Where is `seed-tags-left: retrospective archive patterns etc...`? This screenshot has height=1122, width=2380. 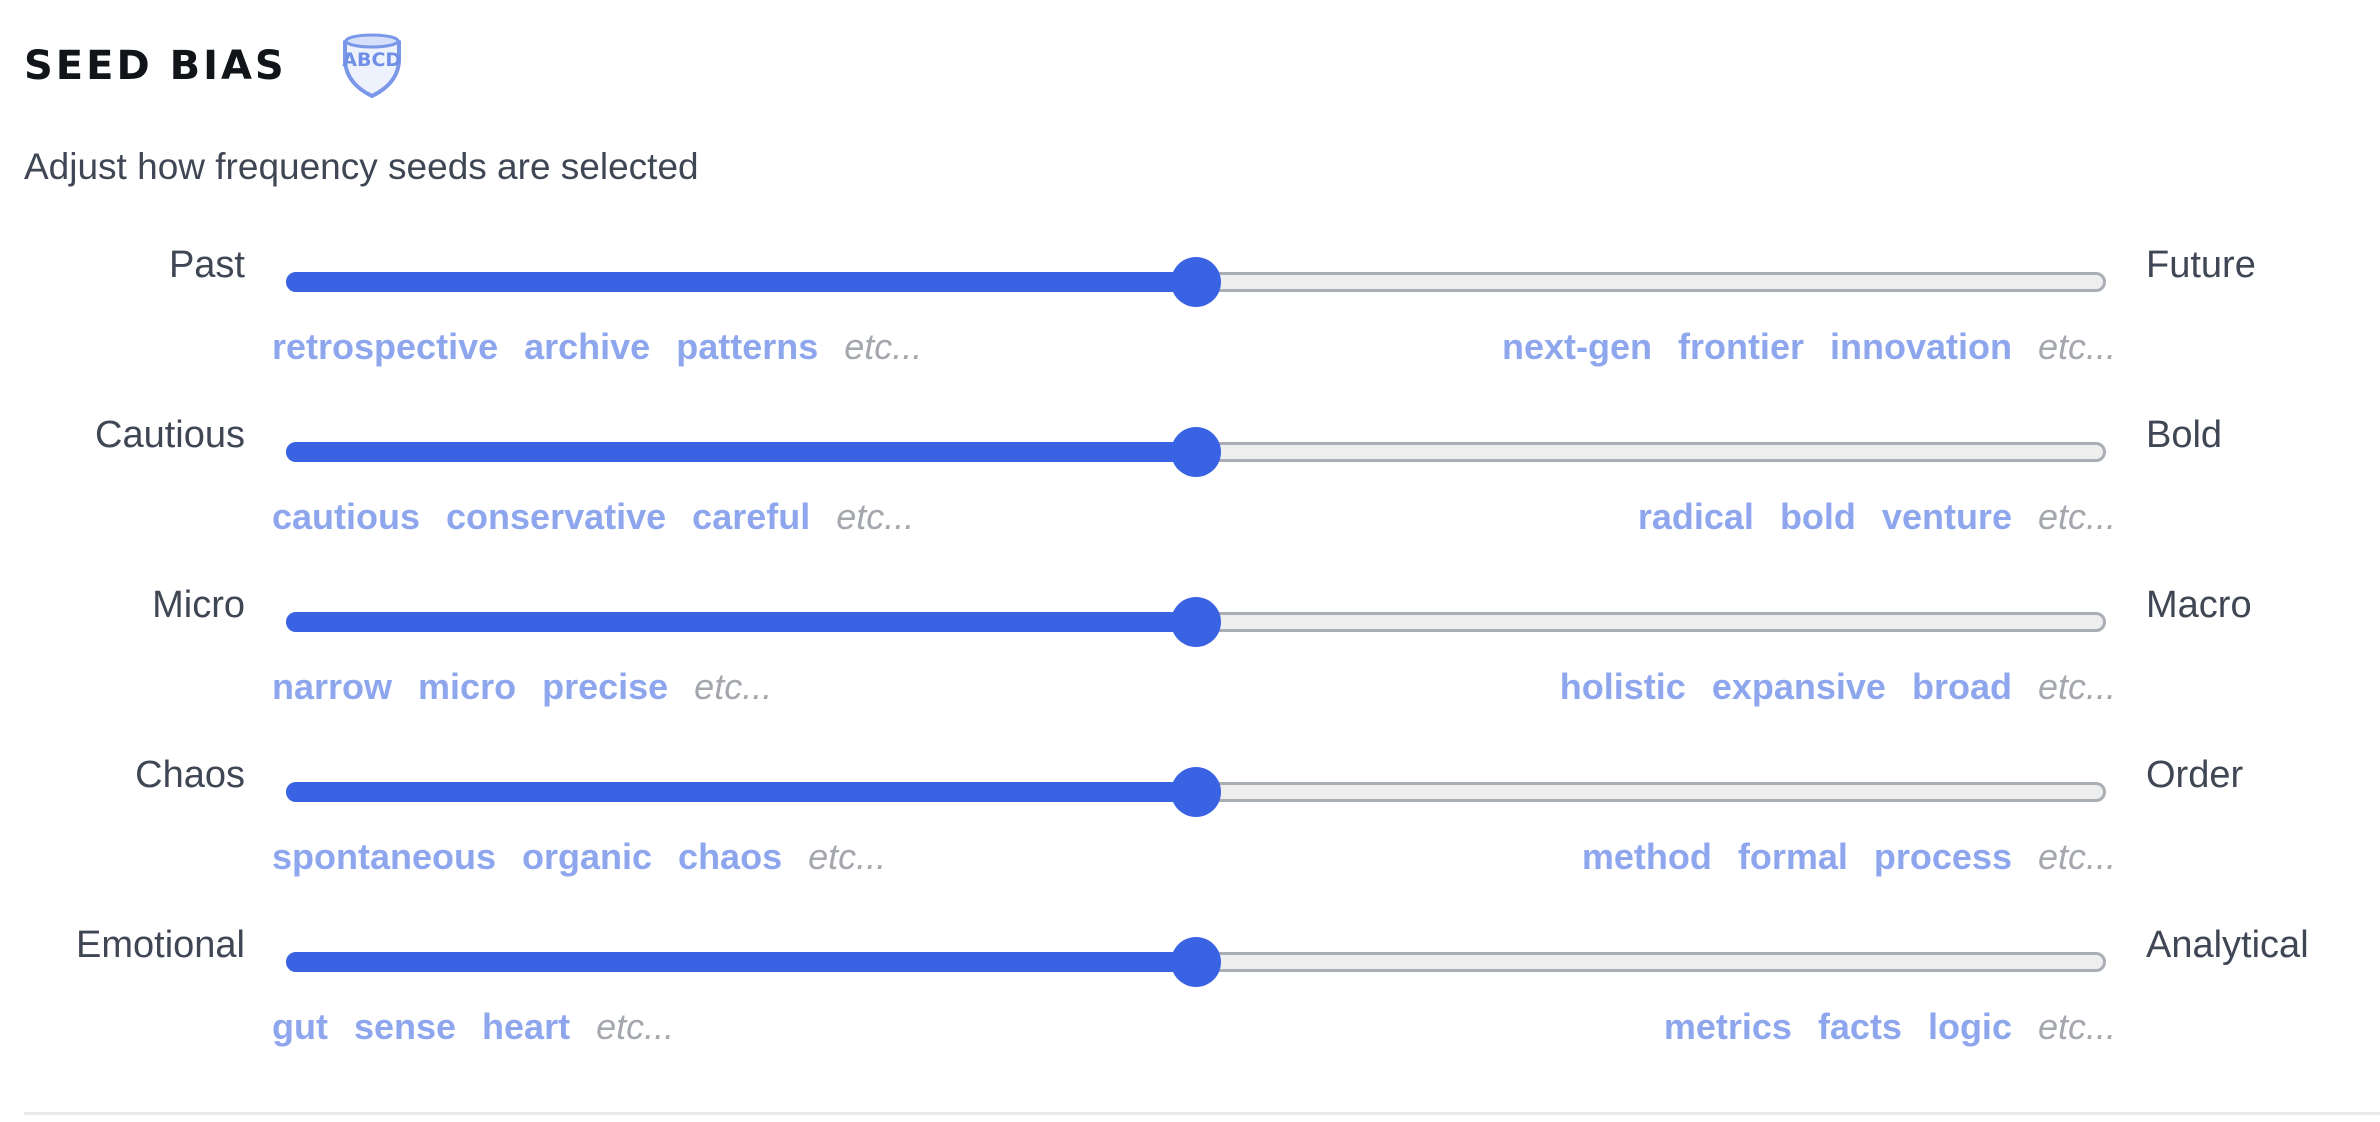
seed-tags-left: retrospective archive patterns etc... is located at coordinates (597, 347).